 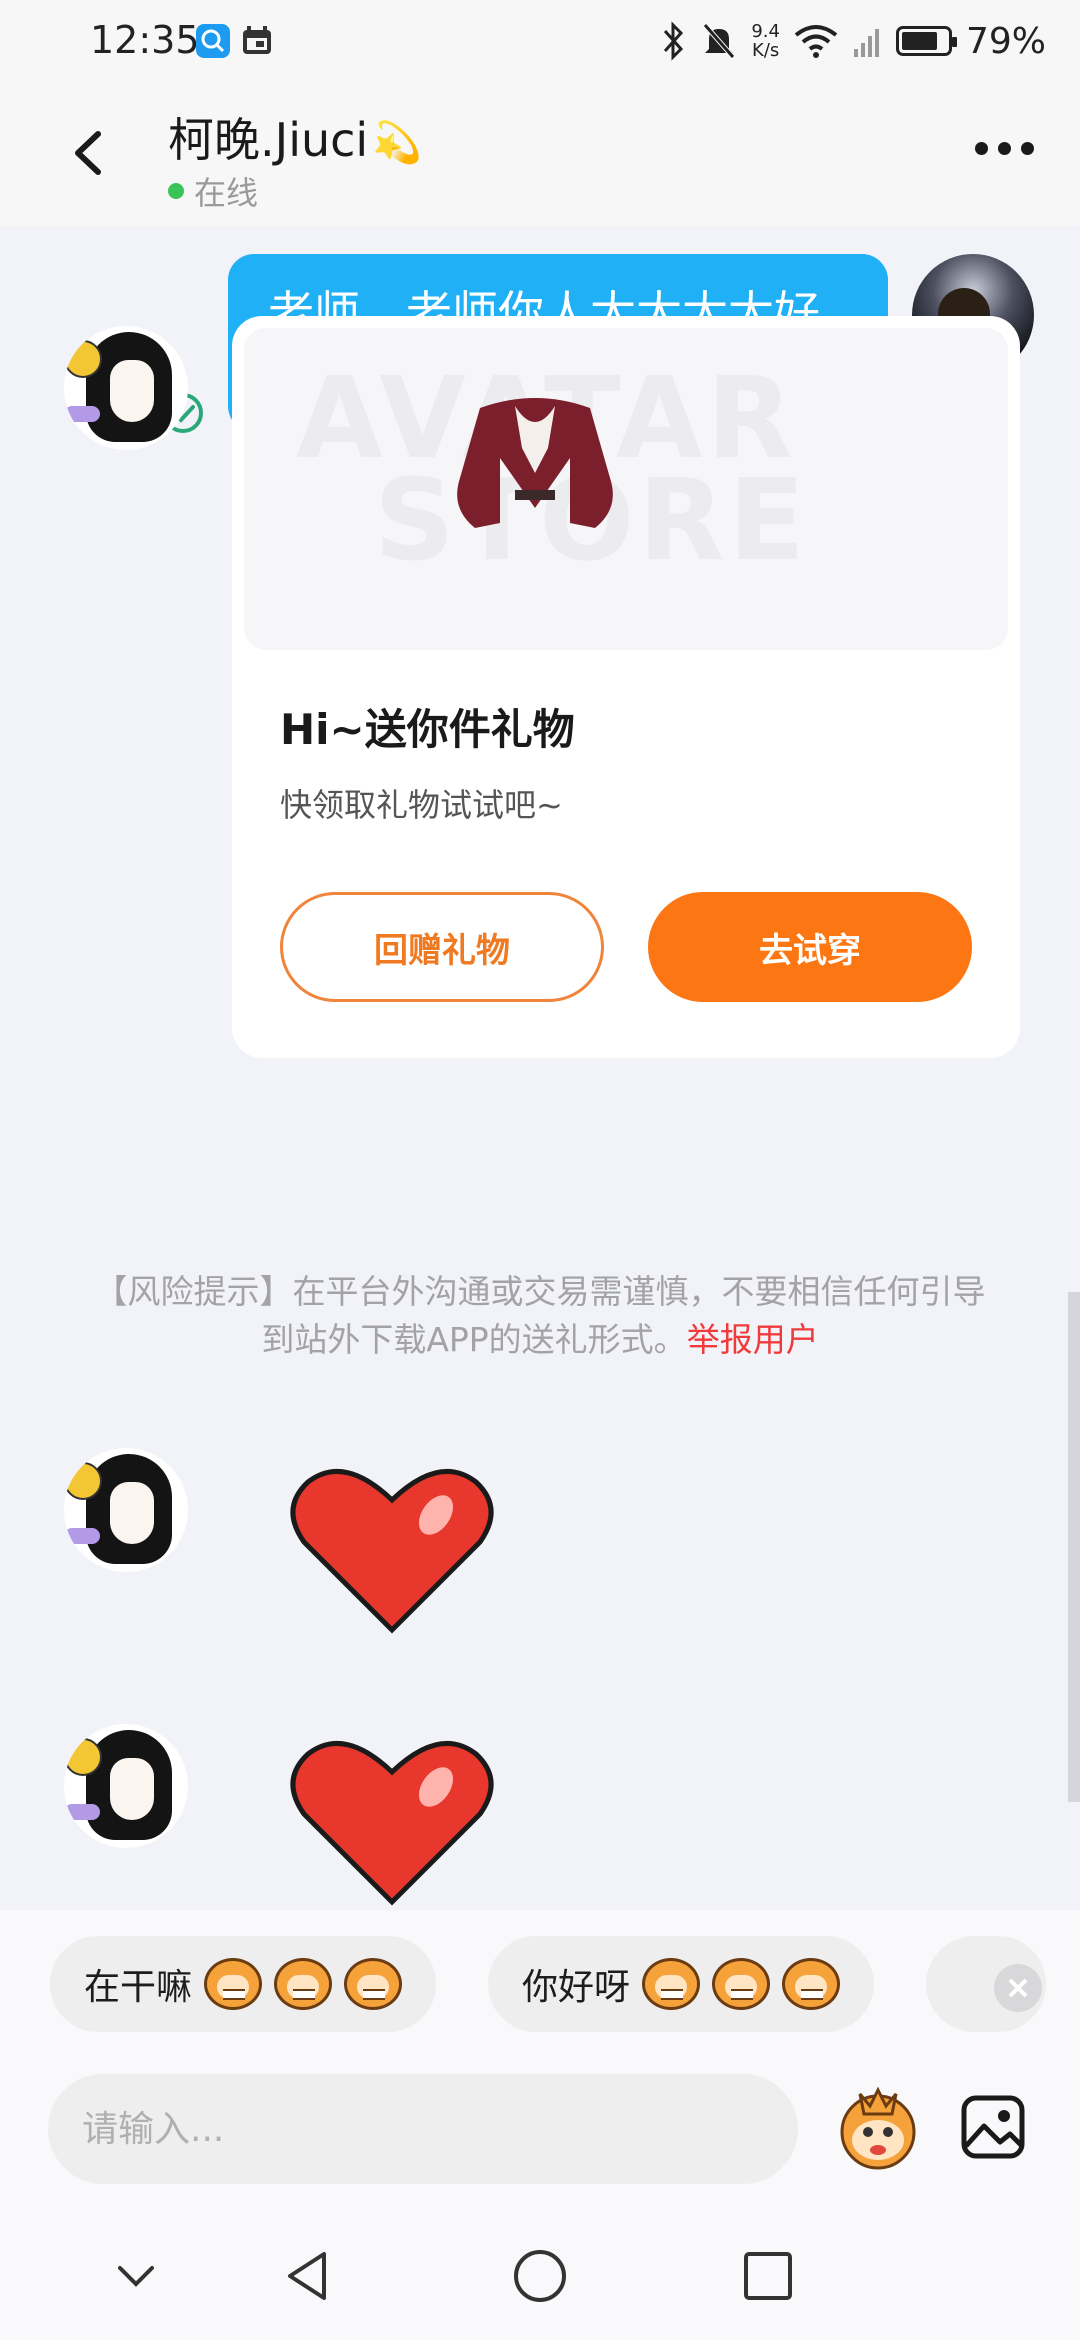 I want to click on gift-description: 快领取礼物试试吧~, so click(x=421, y=805).